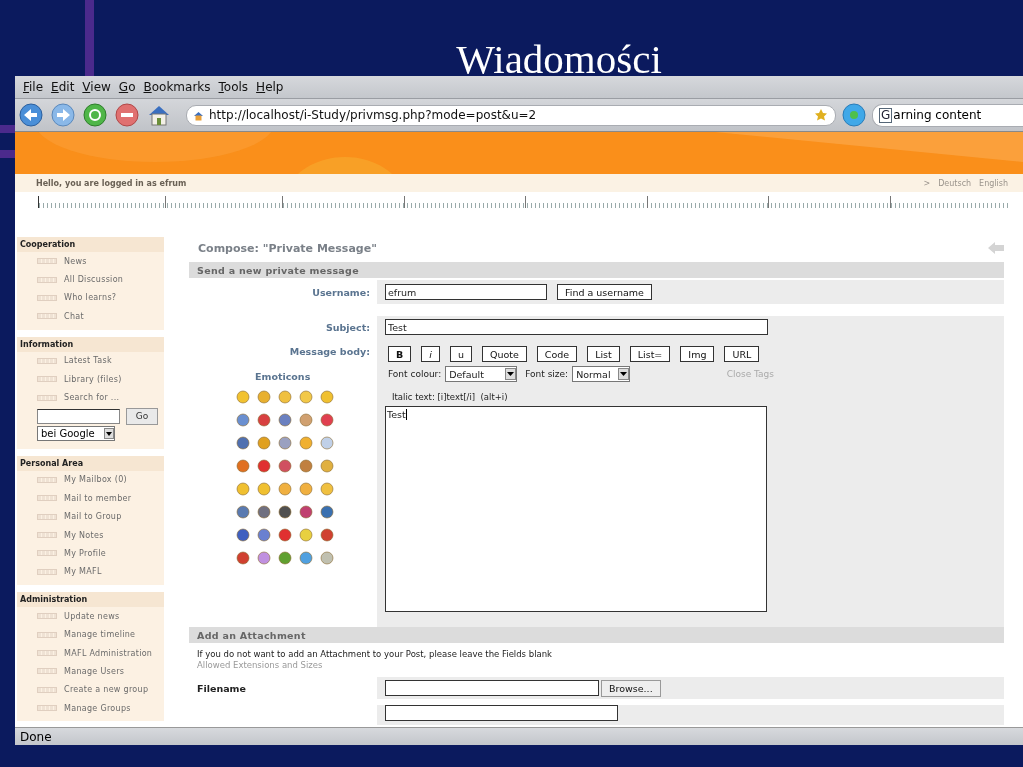 The image size is (1023, 767). What do you see at coordinates (31, 115) in the screenshot?
I see `back-button` at bounding box center [31, 115].